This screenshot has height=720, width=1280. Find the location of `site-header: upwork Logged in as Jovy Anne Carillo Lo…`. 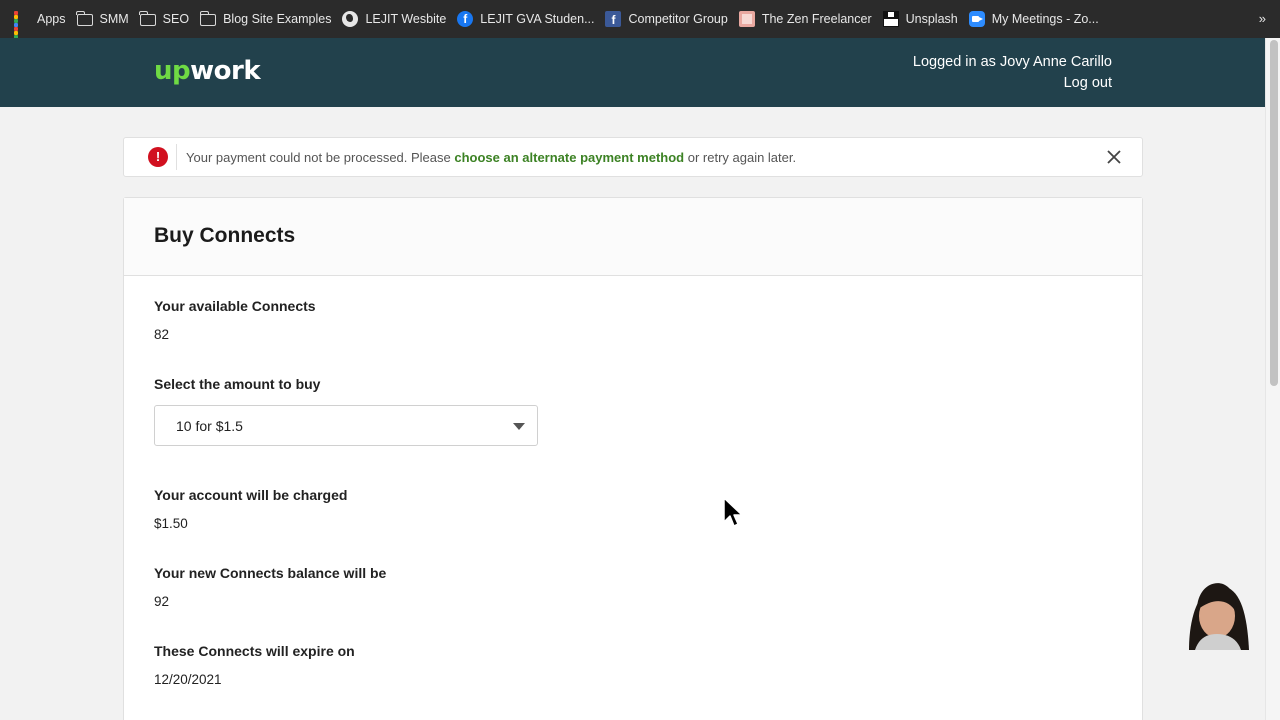

site-header: upwork Logged in as Jovy Anne Carillo Lo… is located at coordinates (632, 72).